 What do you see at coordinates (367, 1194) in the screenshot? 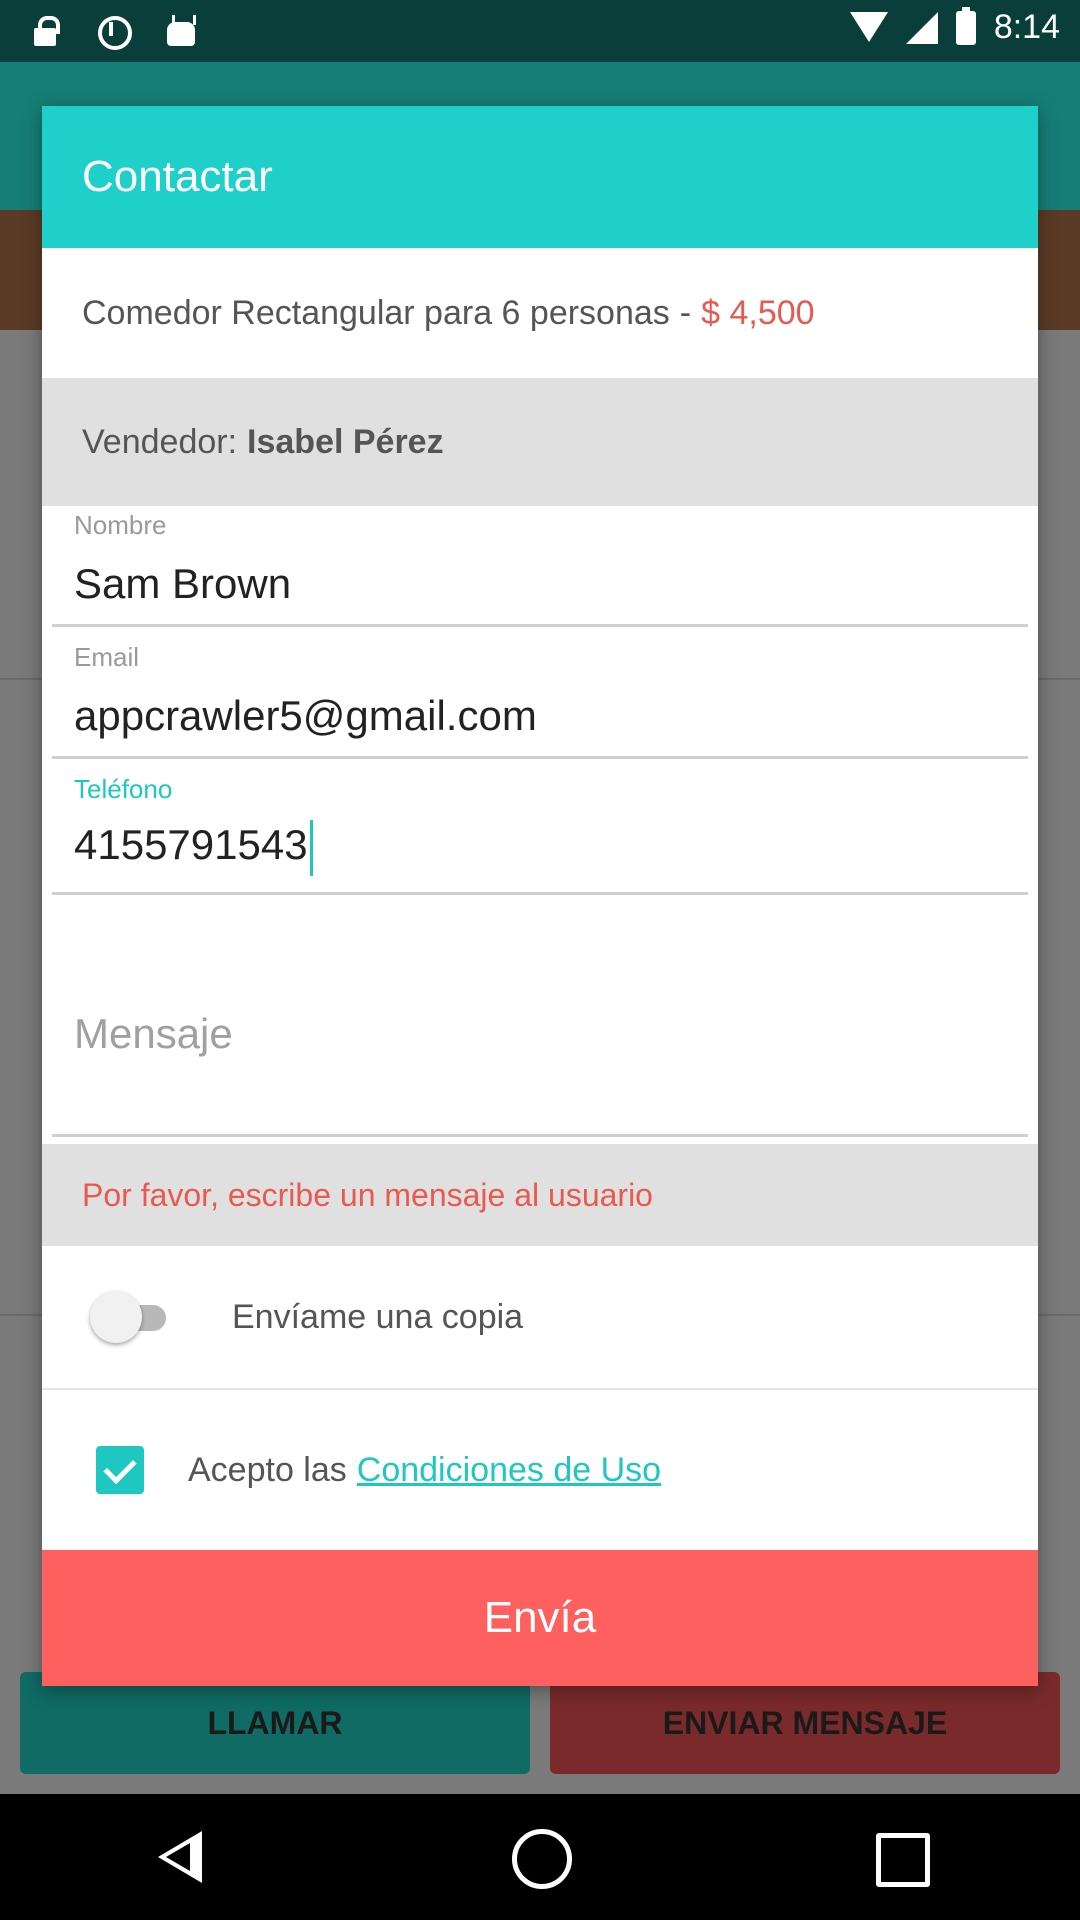
I see `notice-text: Por favor, escribe un mensaje al usuario` at bounding box center [367, 1194].